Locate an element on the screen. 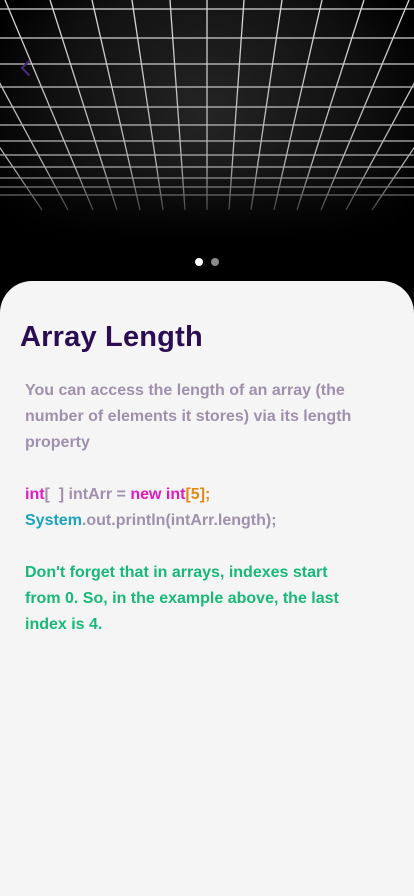  code-line-2: System.out.println(intArr.length); is located at coordinates (205, 521).